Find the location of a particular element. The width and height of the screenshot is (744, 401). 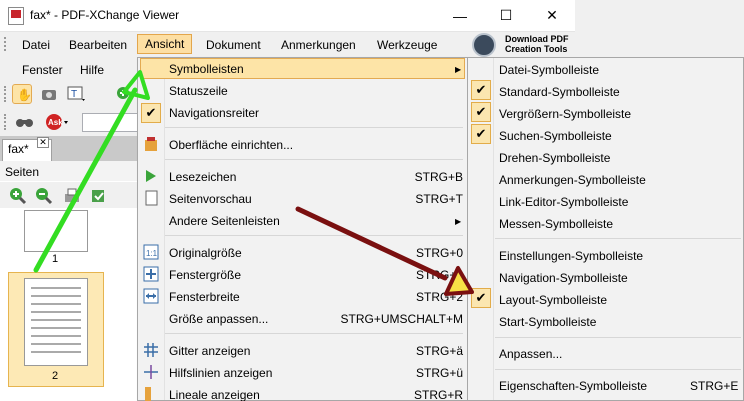

tab-close-icon: ✕ is located at coordinates (43, 142).